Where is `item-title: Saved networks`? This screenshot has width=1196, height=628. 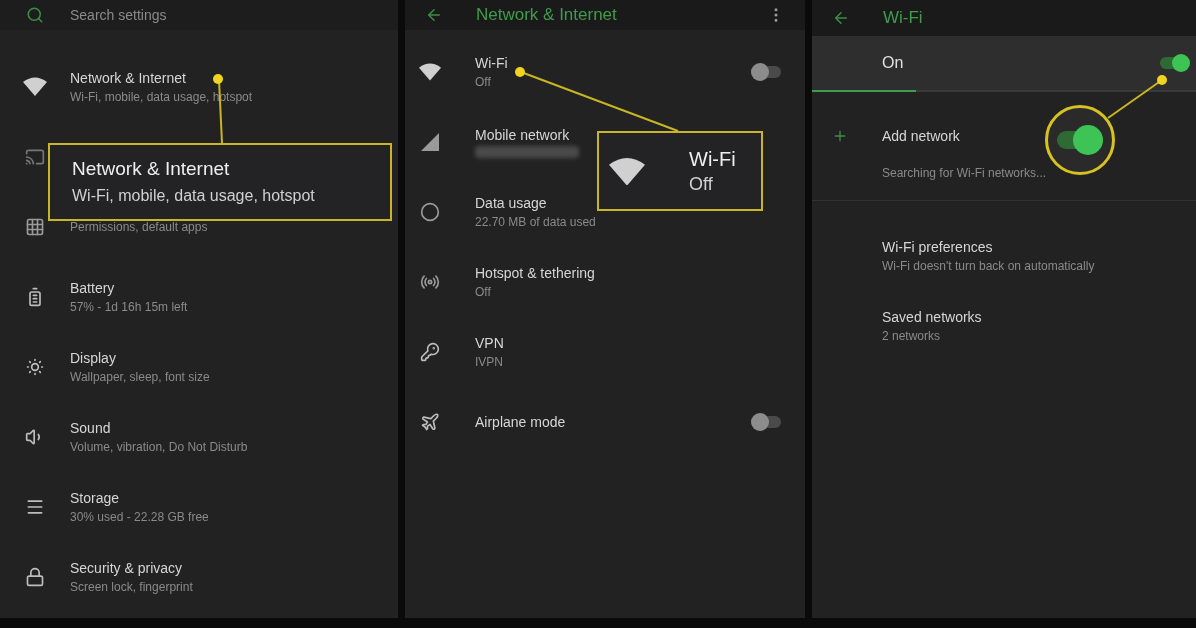 item-title: Saved networks is located at coordinates (932, 317).